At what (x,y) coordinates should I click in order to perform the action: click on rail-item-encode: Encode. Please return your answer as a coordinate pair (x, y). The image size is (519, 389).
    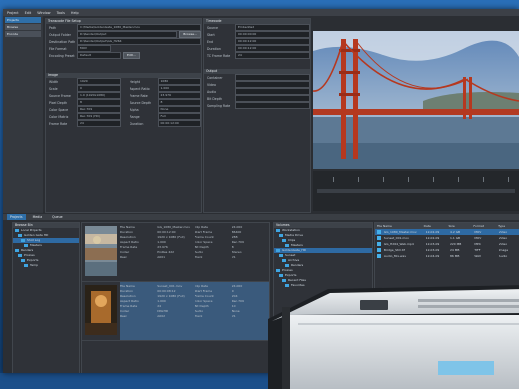
    Looking at the image, I should click on (23, 34).